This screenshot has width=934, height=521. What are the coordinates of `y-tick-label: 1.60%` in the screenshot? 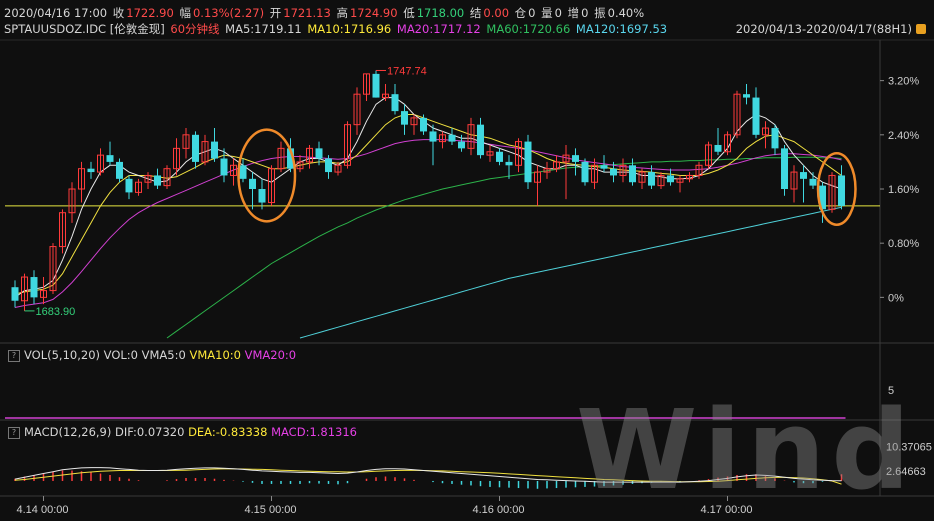 It's located at (903, 190).